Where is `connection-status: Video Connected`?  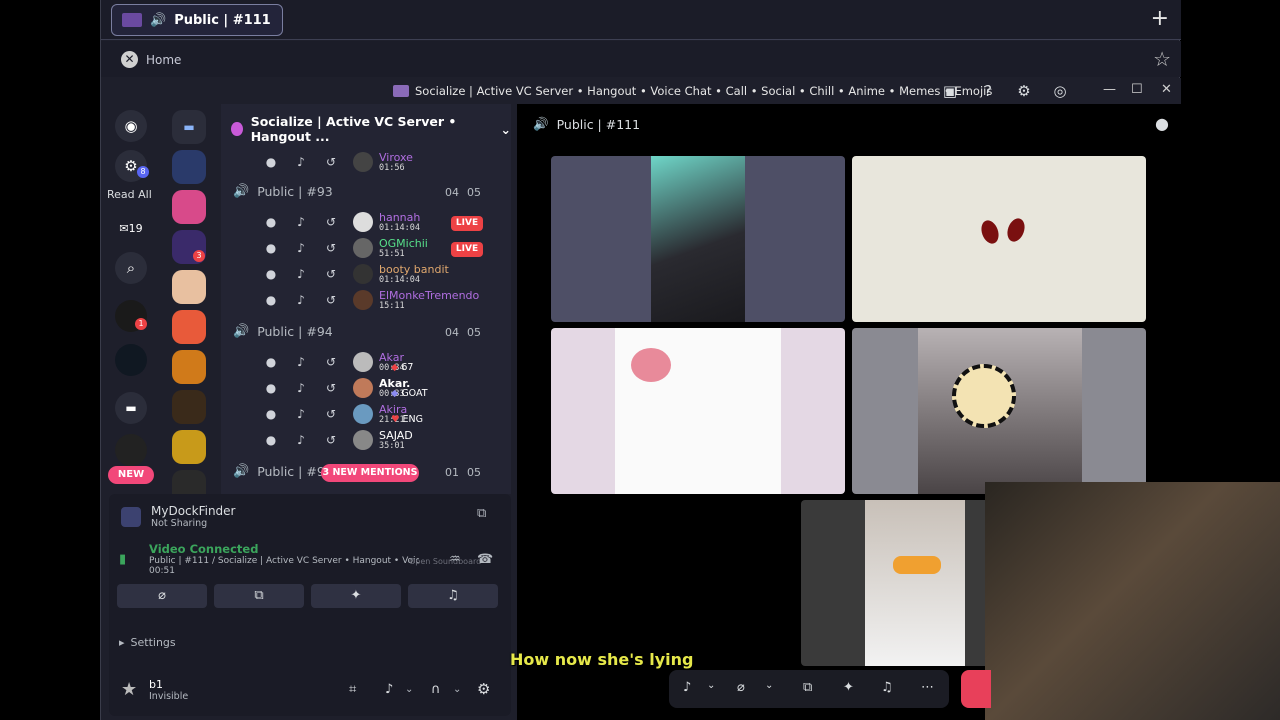
connection-status: Video Connected is located at coordinates (204, 549).